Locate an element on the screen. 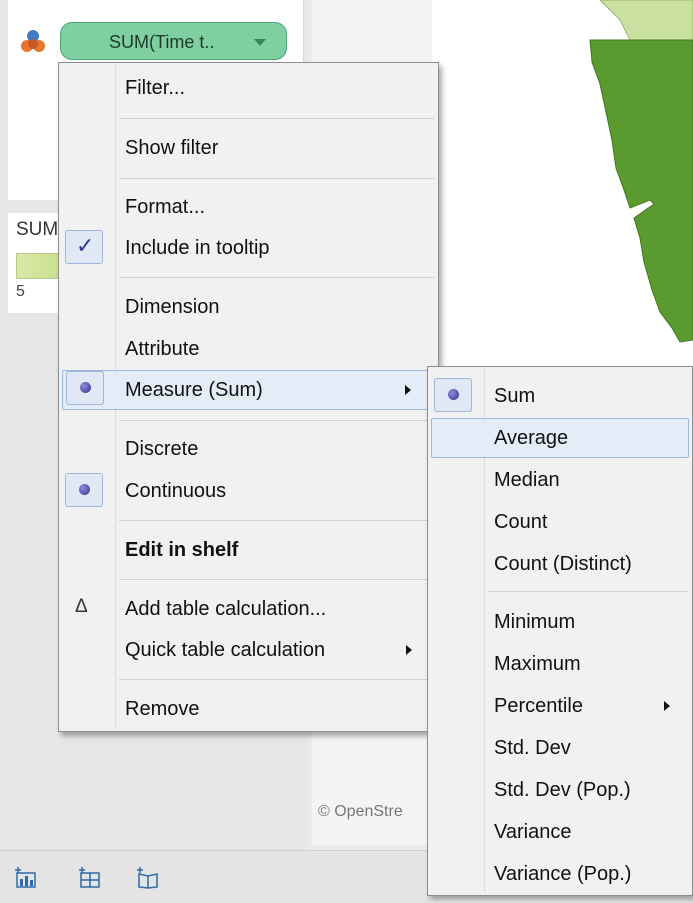 The width and height of the screenshot is (693, 903). menu-item-label: Edit in shelf is located at coordinates (182, 550).